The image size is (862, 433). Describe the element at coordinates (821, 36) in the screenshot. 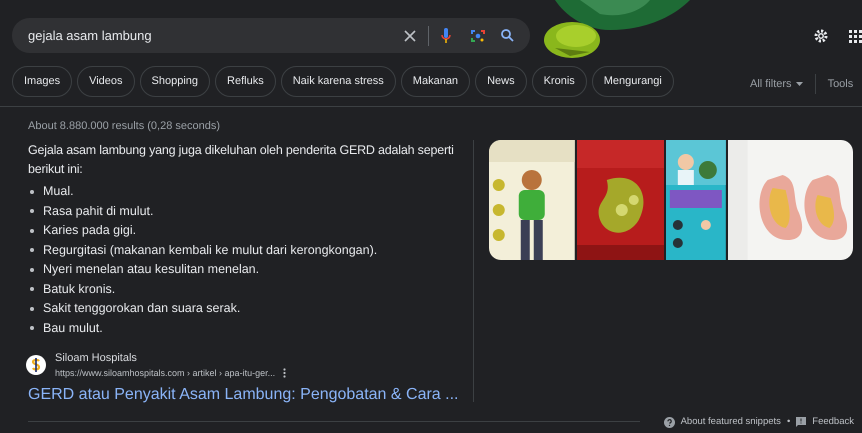

I see `settings-icon` at that location.